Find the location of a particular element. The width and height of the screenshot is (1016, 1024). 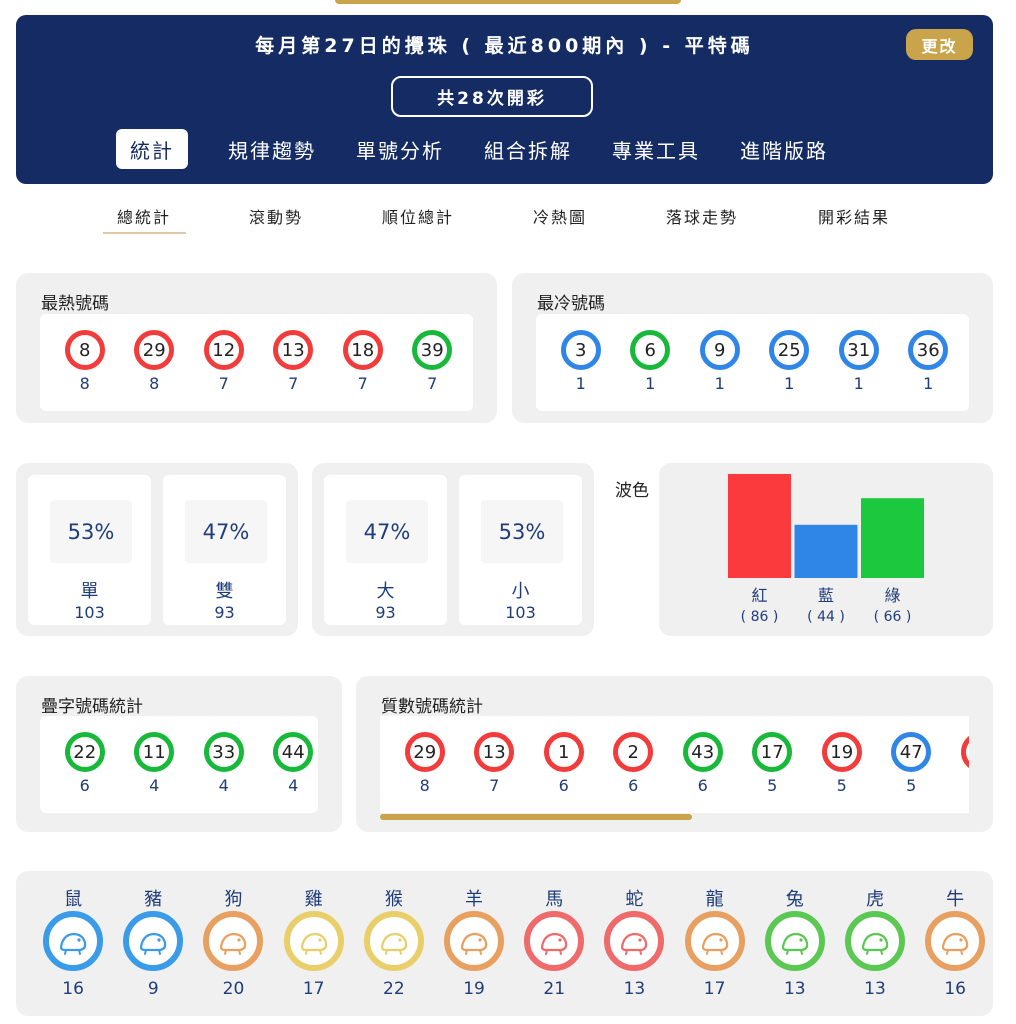

tab-single-number: 單號分析 is located at coordinates (400, 149).